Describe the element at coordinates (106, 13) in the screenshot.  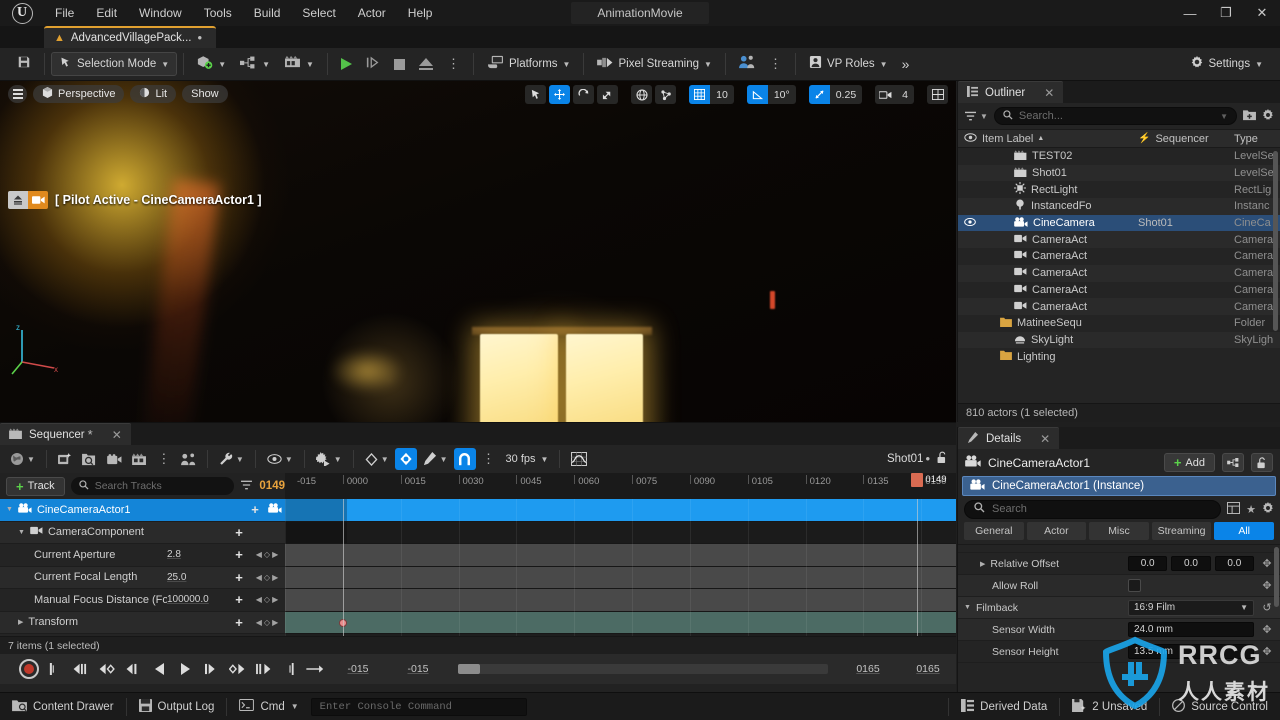
I see `menu-edit: Edit` at that location.